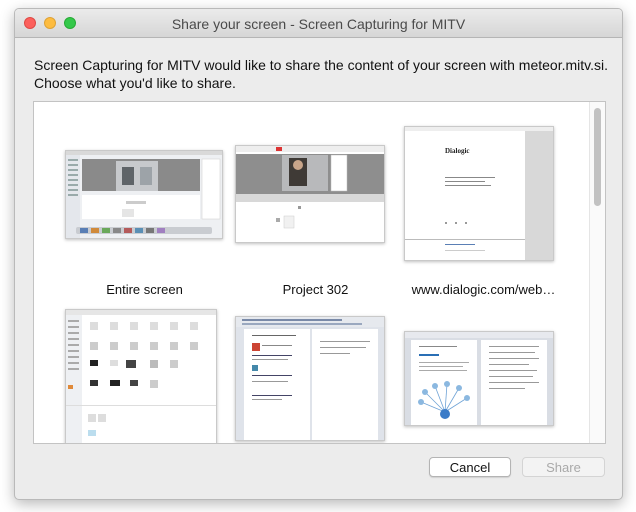  I want to click on source-tile-project-302: Project 302, so click(315, 214).